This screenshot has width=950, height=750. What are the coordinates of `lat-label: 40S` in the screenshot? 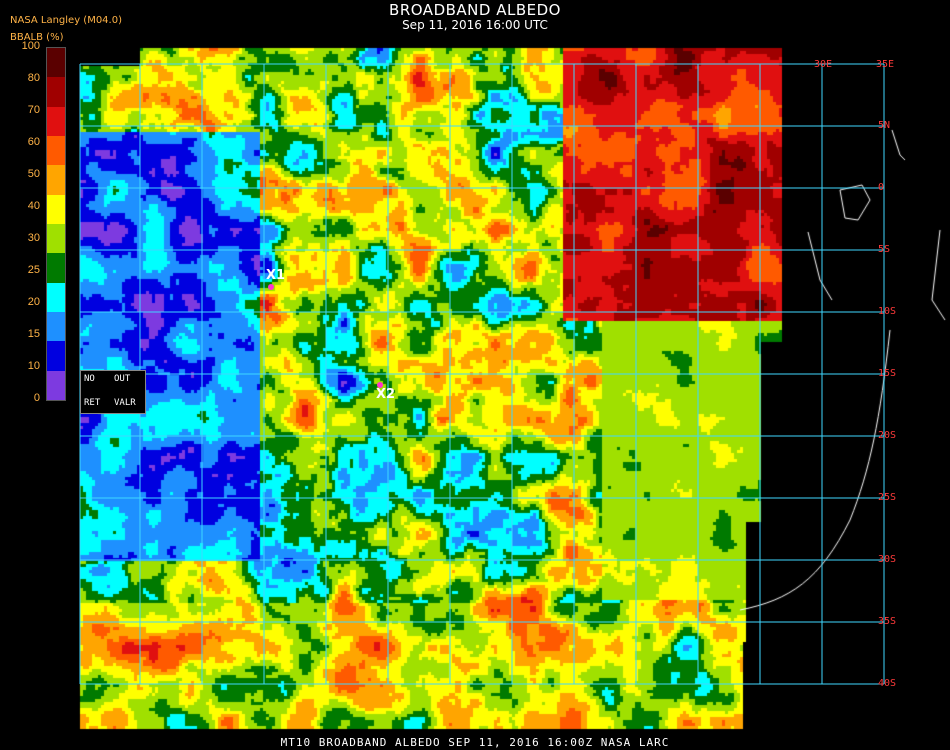 It's located at (887, 683).